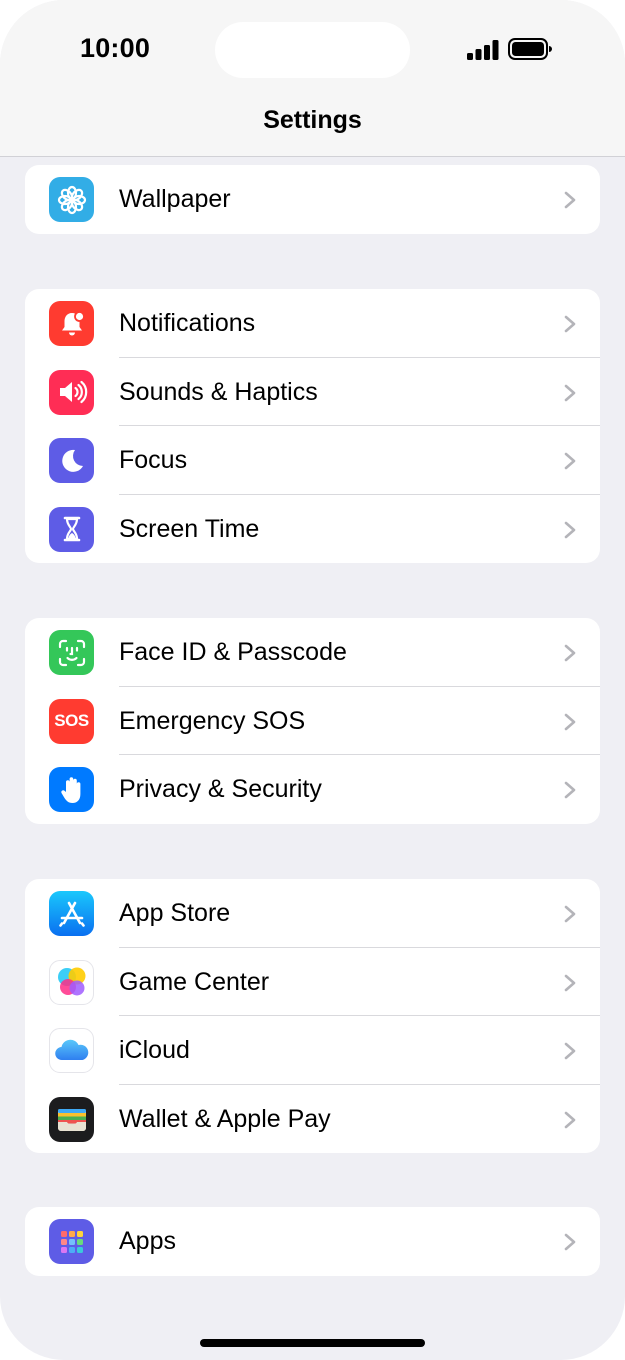  Describe the element at coordinates (71, 323) in the screenshot. I see `notifications-icon` at that location.